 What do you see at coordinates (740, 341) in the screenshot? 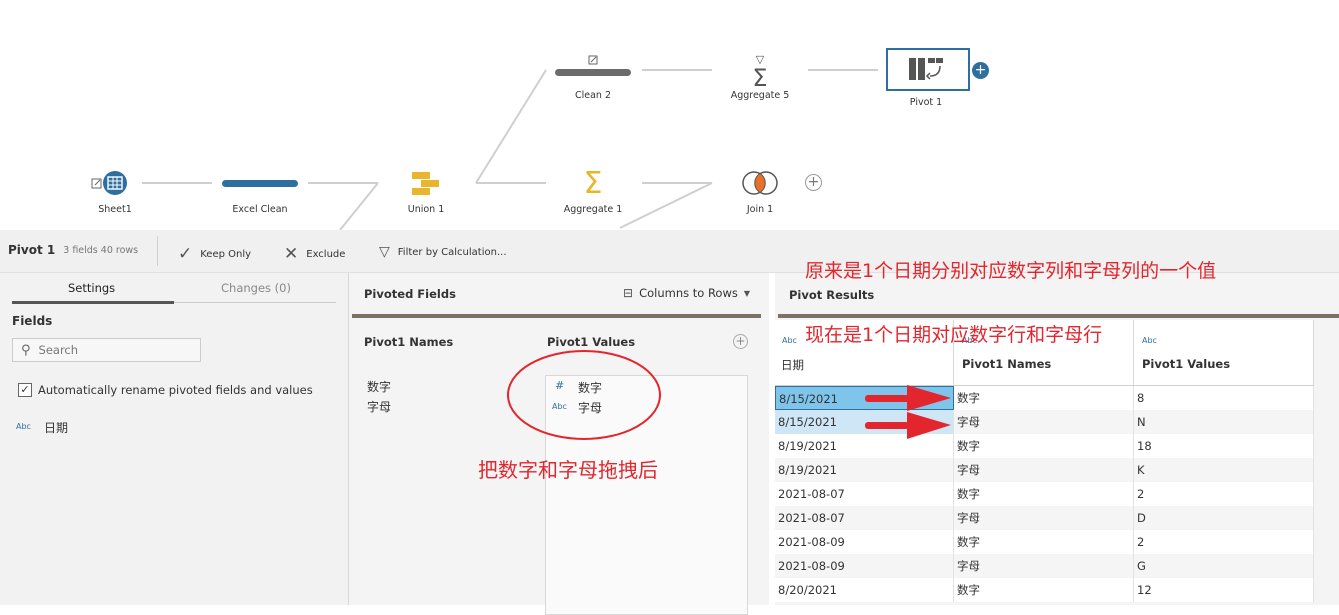
I see `add-pivot-icon: +` at bounding box center [740, 341].